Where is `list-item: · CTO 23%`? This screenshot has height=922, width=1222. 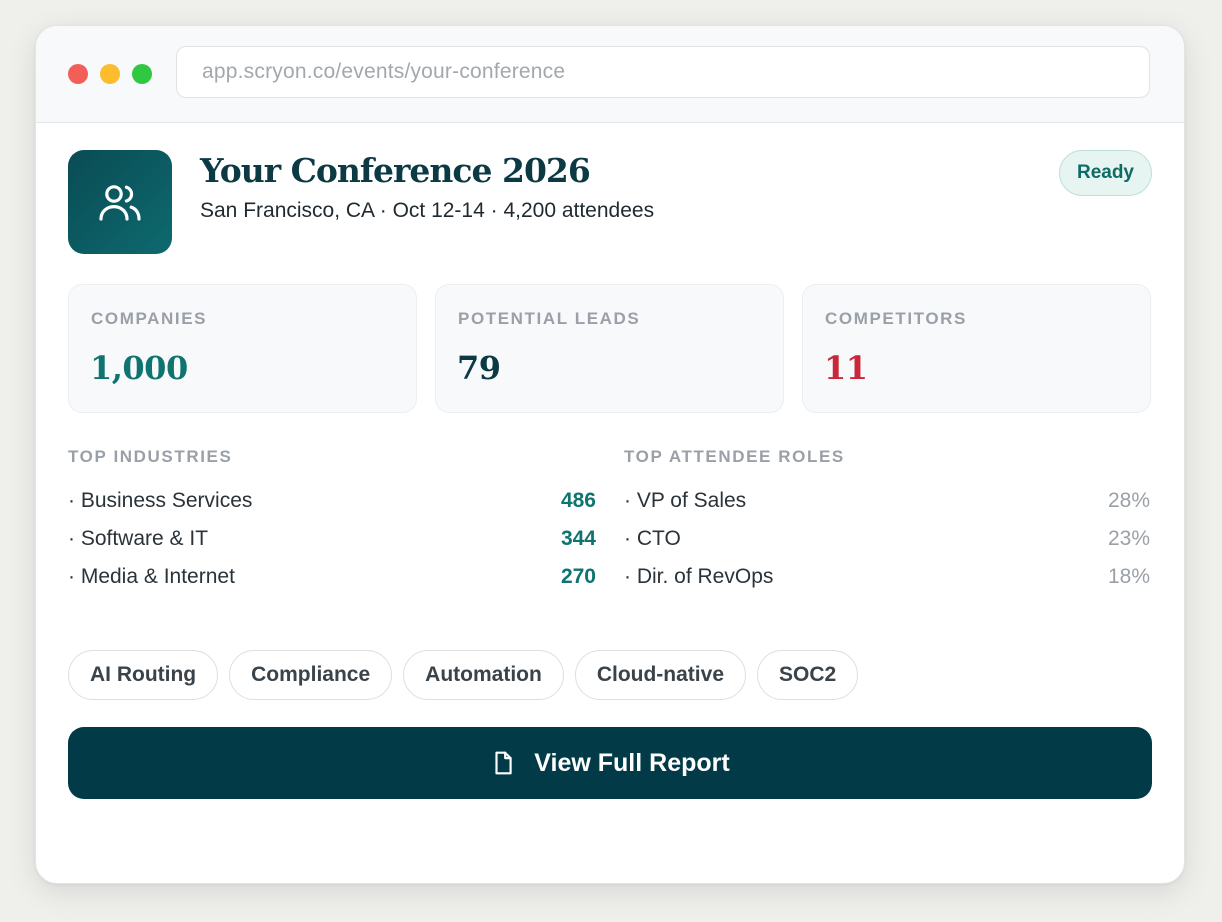 list-item: · CTO 23% is located at coordinates (887, 539).